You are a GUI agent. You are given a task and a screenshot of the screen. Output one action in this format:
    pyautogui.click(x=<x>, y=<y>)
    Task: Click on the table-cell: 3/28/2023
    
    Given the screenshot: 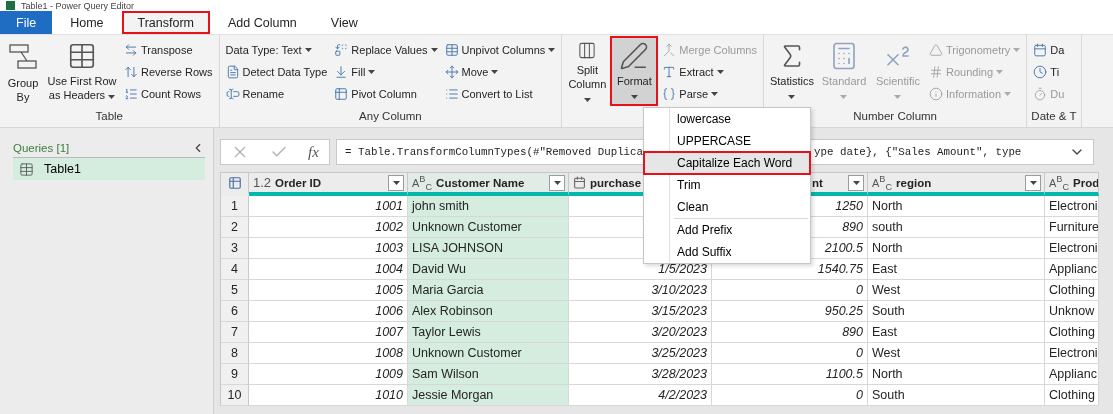 What is the action you would take?
    pyautogui.click(x=640, y=374)
    